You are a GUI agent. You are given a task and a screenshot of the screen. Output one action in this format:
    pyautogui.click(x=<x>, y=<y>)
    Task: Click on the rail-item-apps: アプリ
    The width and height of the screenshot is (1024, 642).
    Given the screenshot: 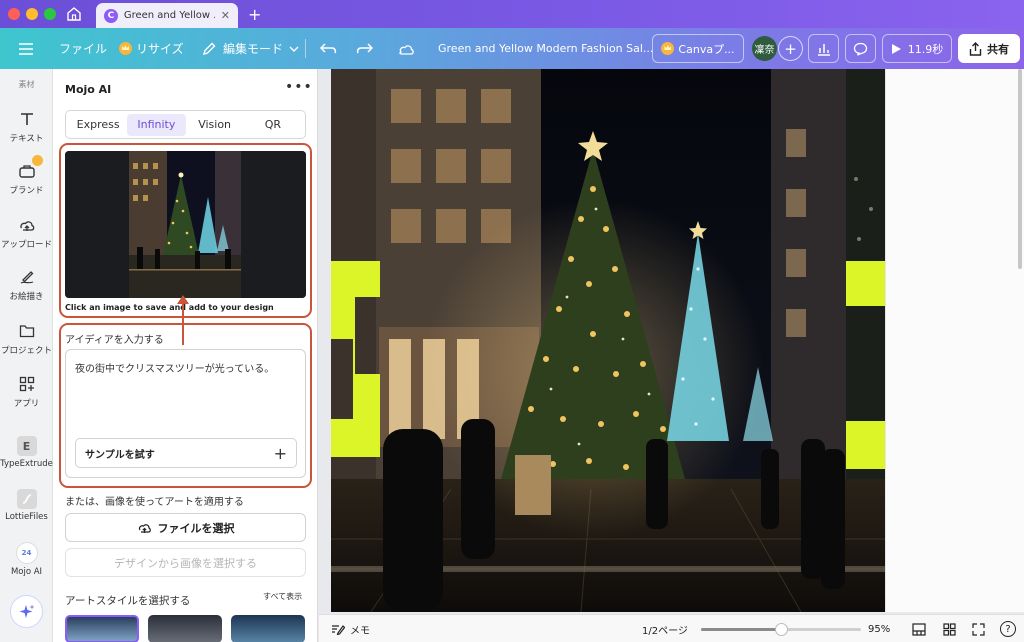 What is the action you would take?
    pyautogui.click(x=26, y=391)
    